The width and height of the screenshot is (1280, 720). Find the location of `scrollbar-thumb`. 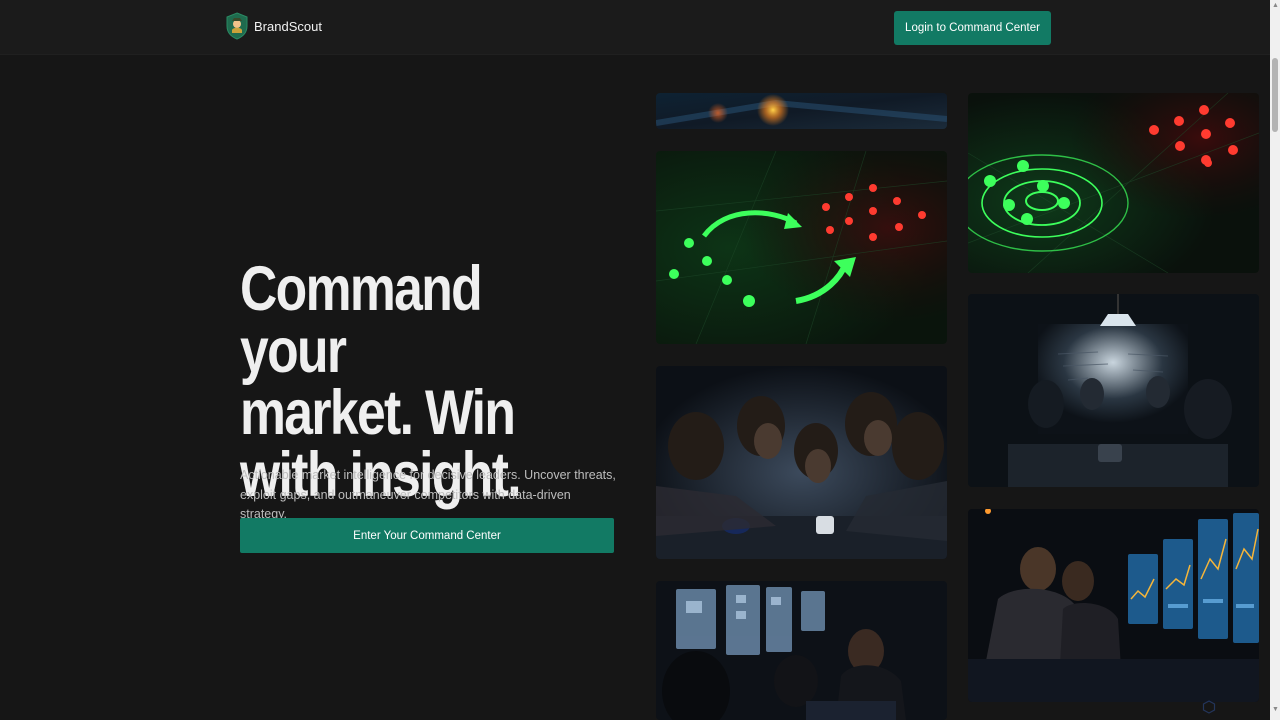

scrollbar-thumb is located at coordinates (1275, 95).